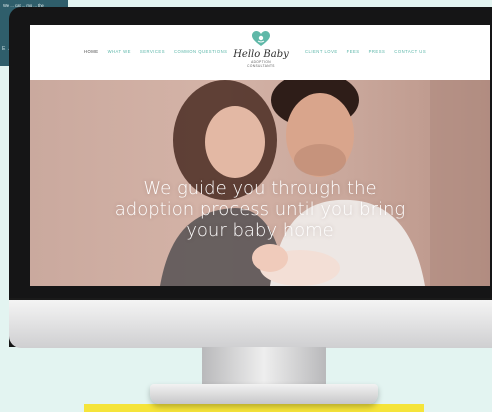  What do you see at coordinates (410, 51) in the screenshot?
I see `nav-item-contact-us: CONTACT US` at bounding box center [410, 51].